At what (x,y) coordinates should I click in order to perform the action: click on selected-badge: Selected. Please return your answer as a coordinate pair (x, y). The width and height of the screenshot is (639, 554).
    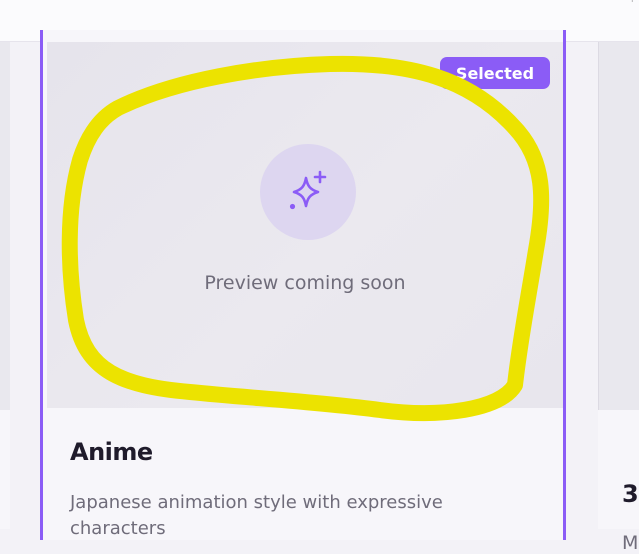
    Looking at the image, I should click on (495, 73).